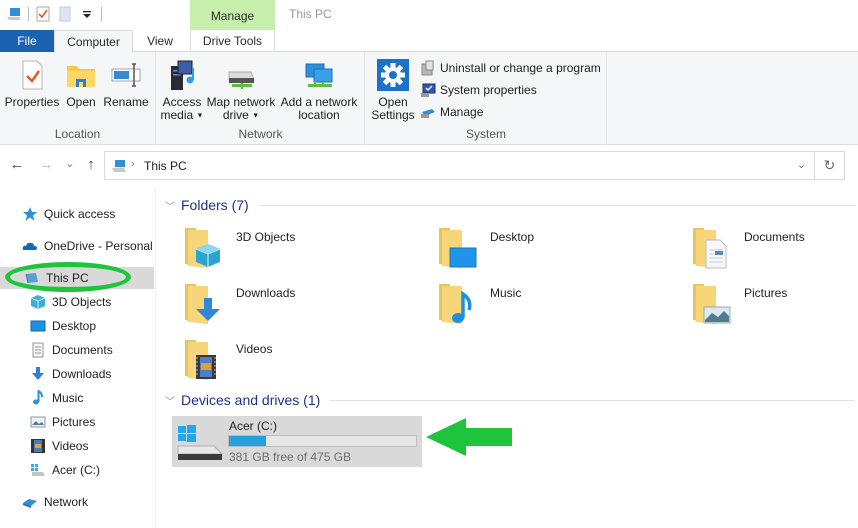 This screenshot has width=858, height=528. I want to click on address-history-dropdown: ⌄, so click(801, 164).